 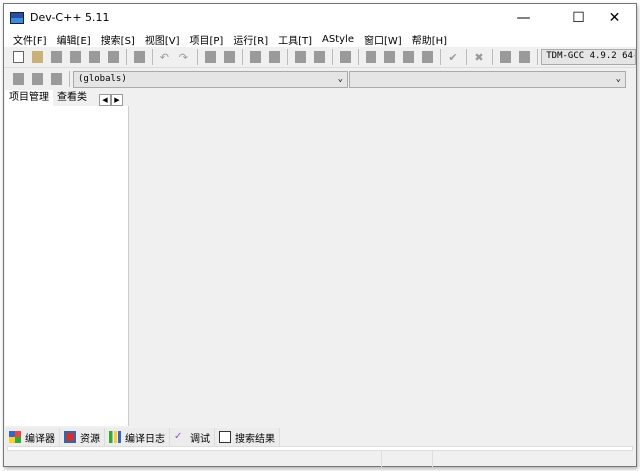 What do you see at coordinates (102, 79) in the screenshot?
I see `scope-value: (globals)` at bounding box center [102, 79].